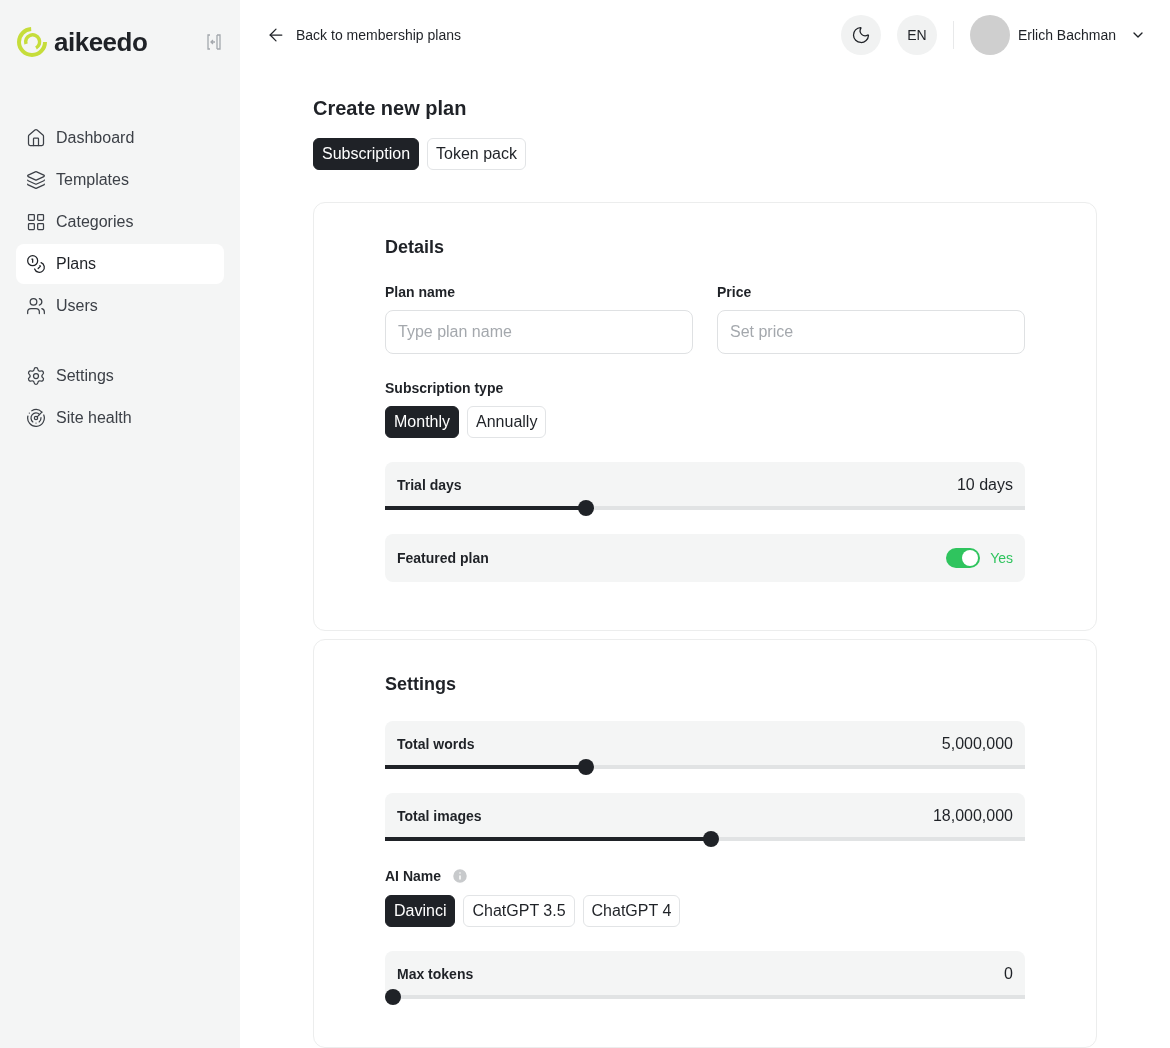  Describe the element at coordinates (120, 222) in the screenshot. I see `sidebar-item: Categories` at that location.